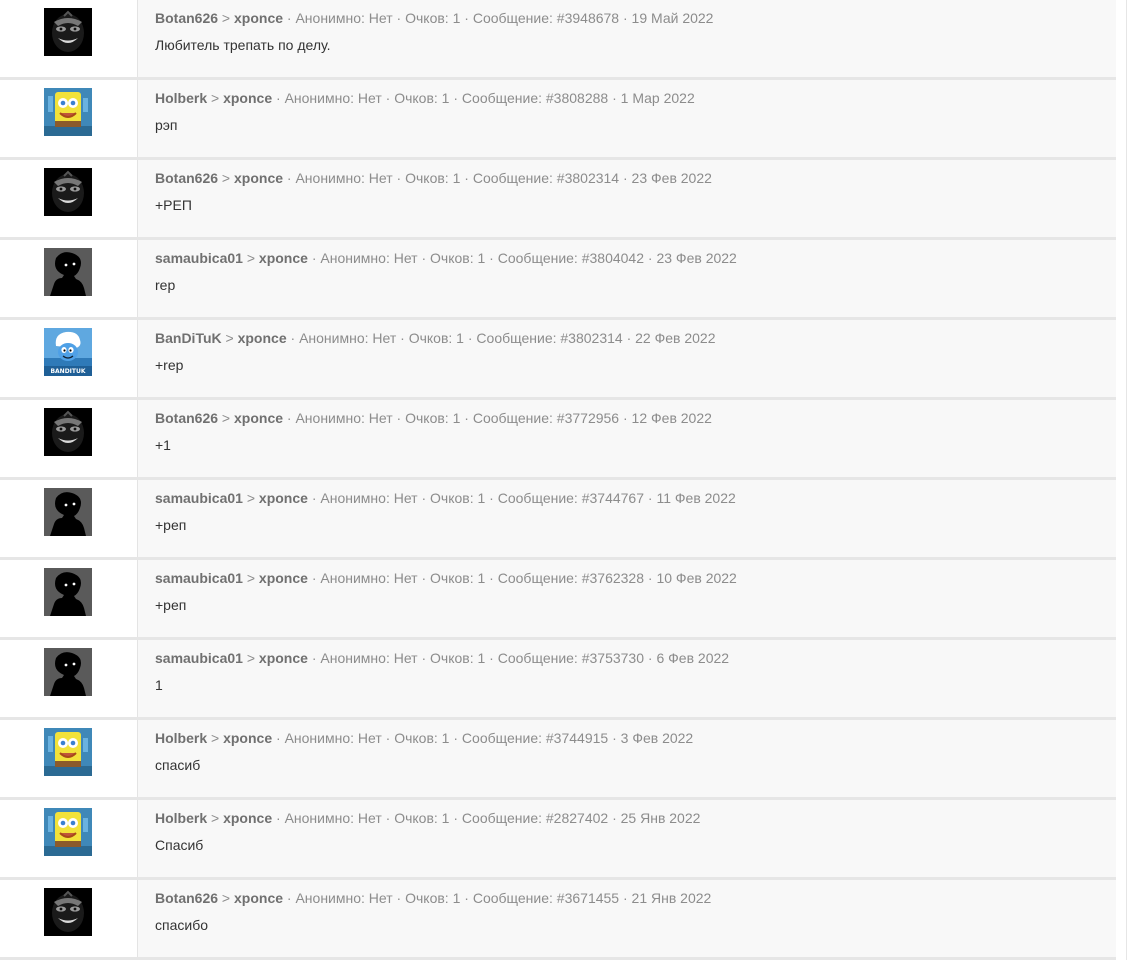 This screenshot has height=960, width=1144. Describe the element at coordinates (577, 98) in the screenshot. I see `message-id-link: #3808288` at that location.